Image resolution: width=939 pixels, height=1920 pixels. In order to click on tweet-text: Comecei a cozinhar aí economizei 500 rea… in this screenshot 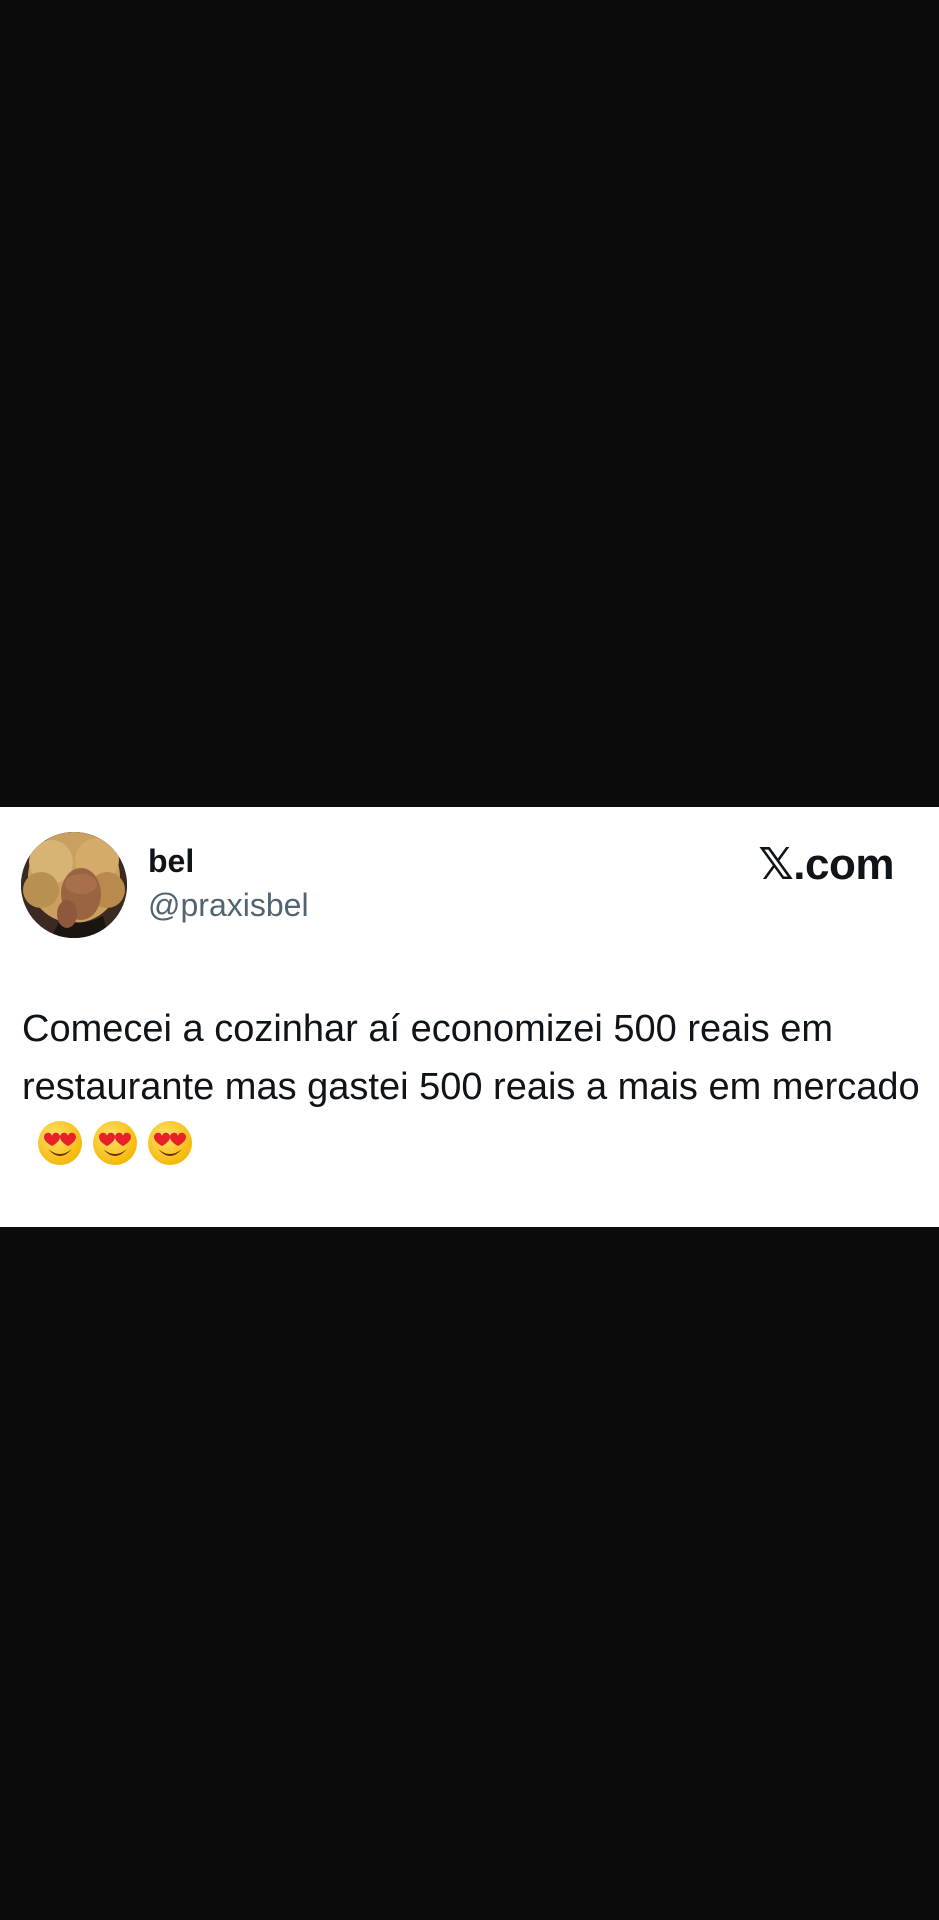, I will do `click(472, 1087)`.